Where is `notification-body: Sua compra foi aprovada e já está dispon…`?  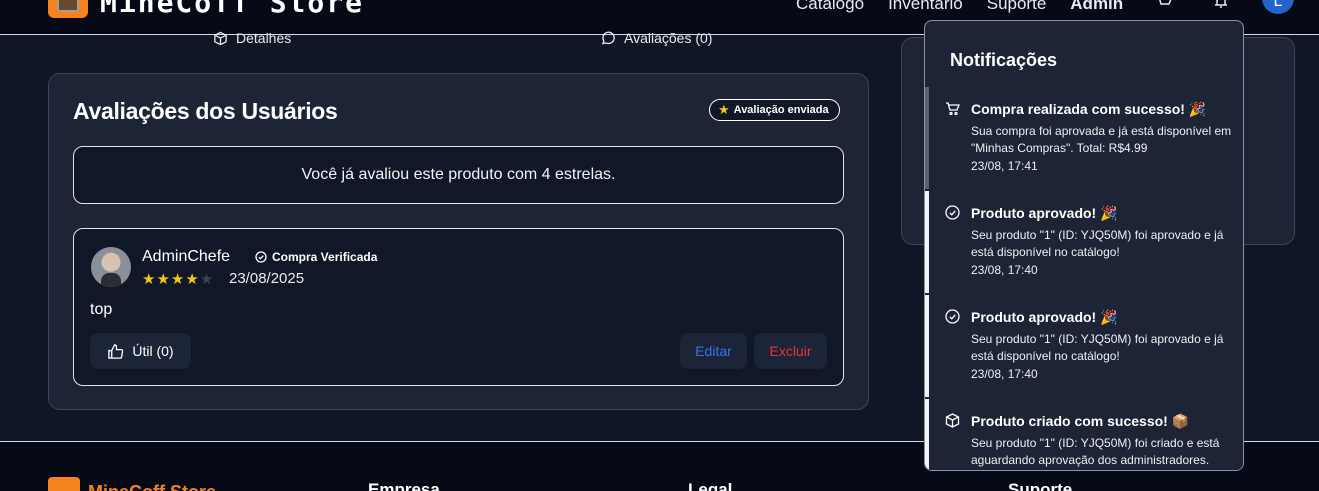
notification-body: Sua compra foi aprovada e já está dispon… is located at coordinates (1101, 139).